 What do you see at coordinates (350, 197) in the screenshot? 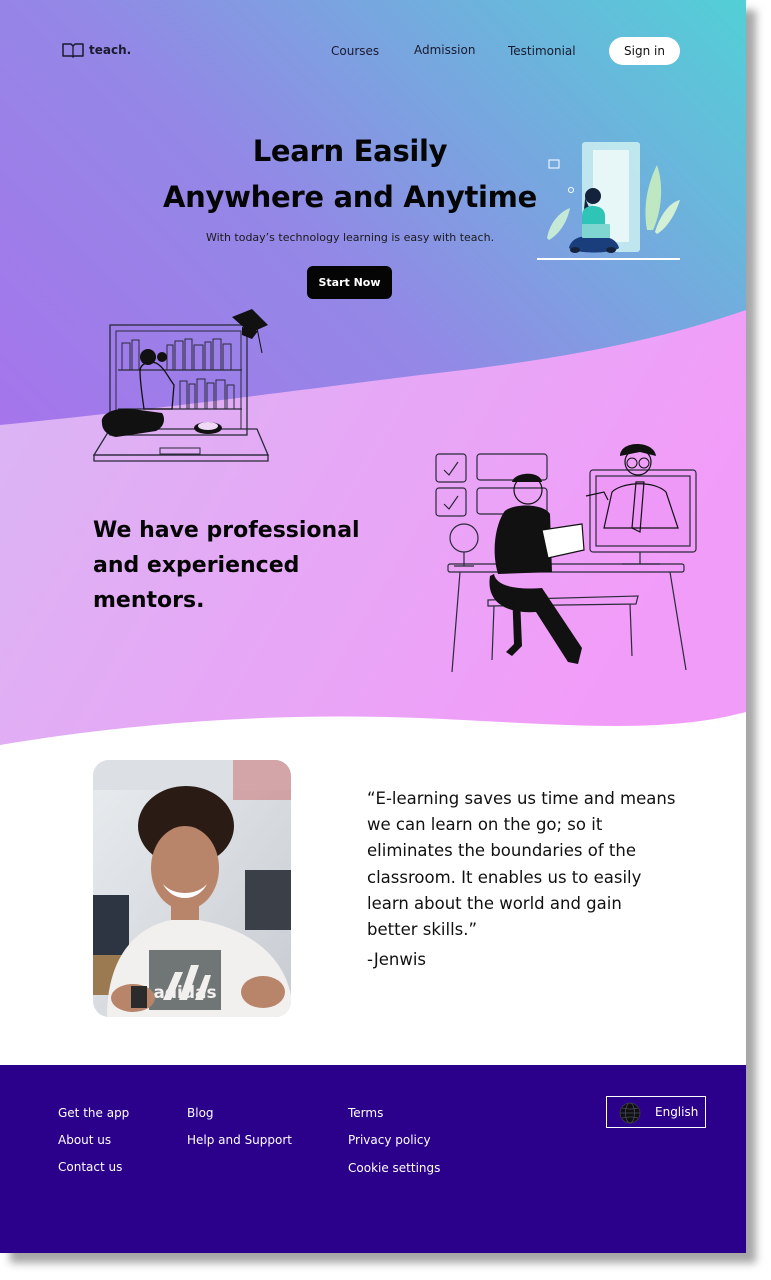
I see `hero-title-line2: Anywhere and Anytime` at bounding box center [350, 197].